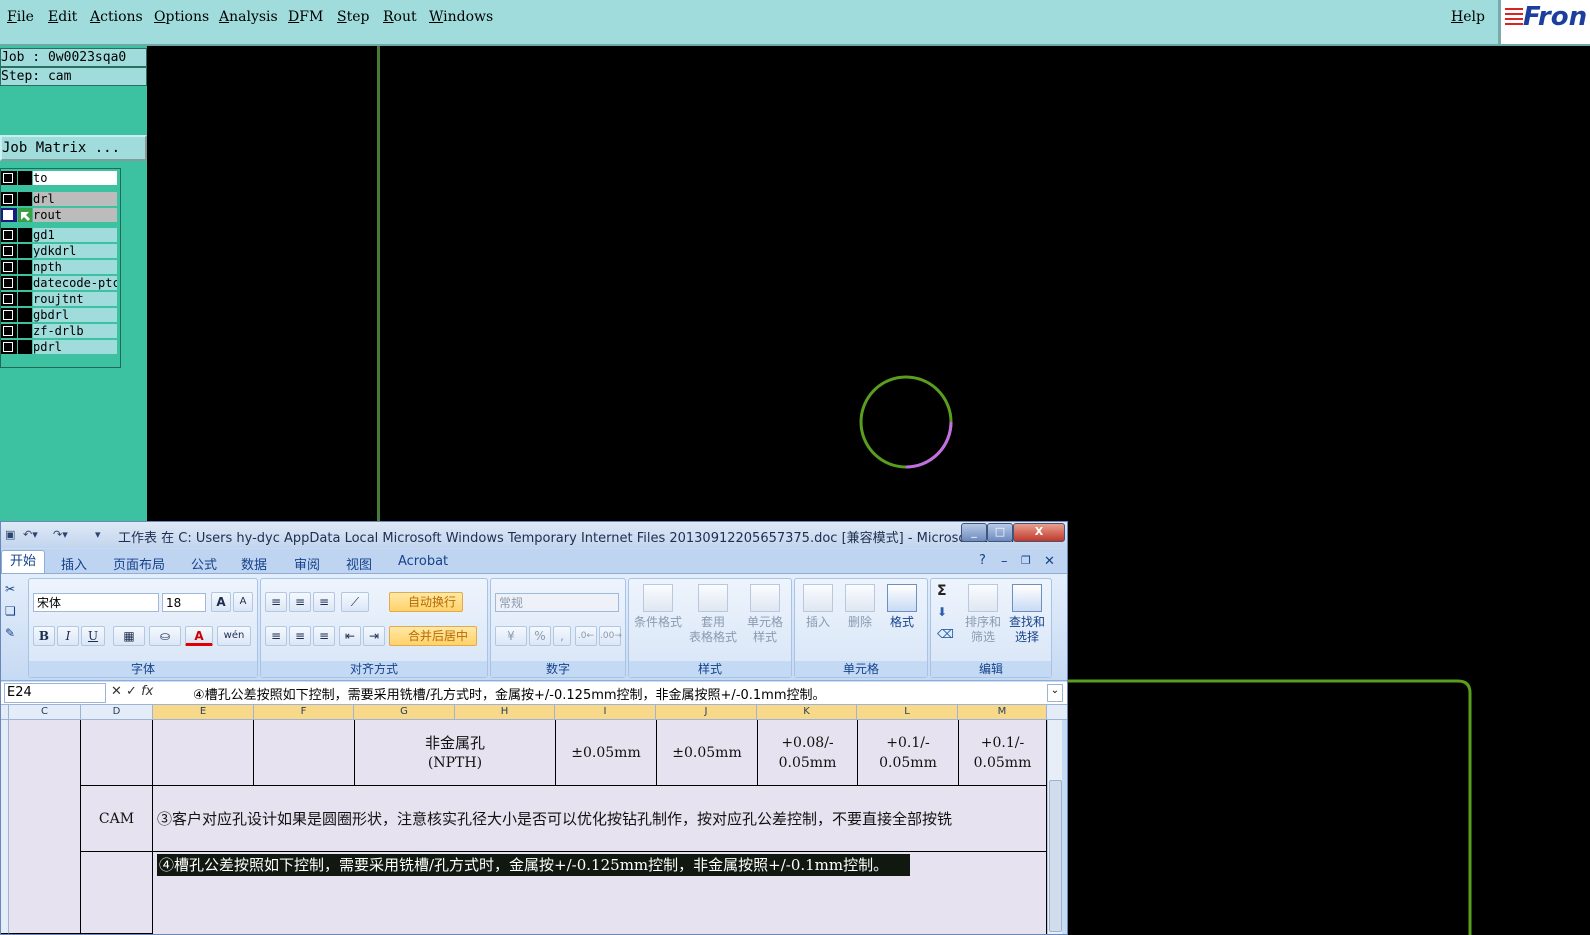  What do you see at coordinates (117, 753) in the screenshot?
I see `cell-d-row1` at bounding box center [117, 753].